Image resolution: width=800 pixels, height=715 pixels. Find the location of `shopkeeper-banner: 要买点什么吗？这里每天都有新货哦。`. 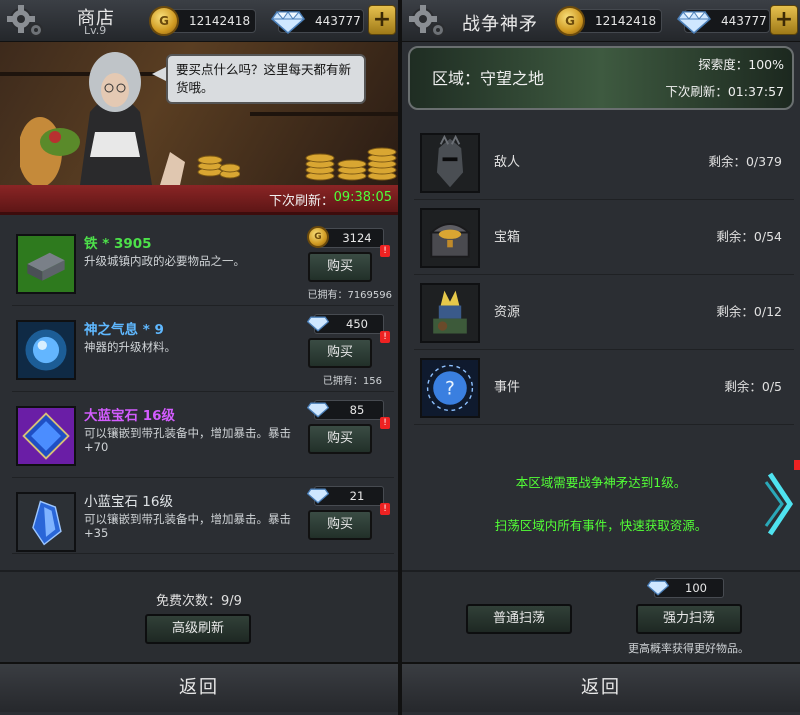

shopkeeper-banner: 要买点什么吗？这里每天都有新货哦。 is located at coordinates (199, 113).